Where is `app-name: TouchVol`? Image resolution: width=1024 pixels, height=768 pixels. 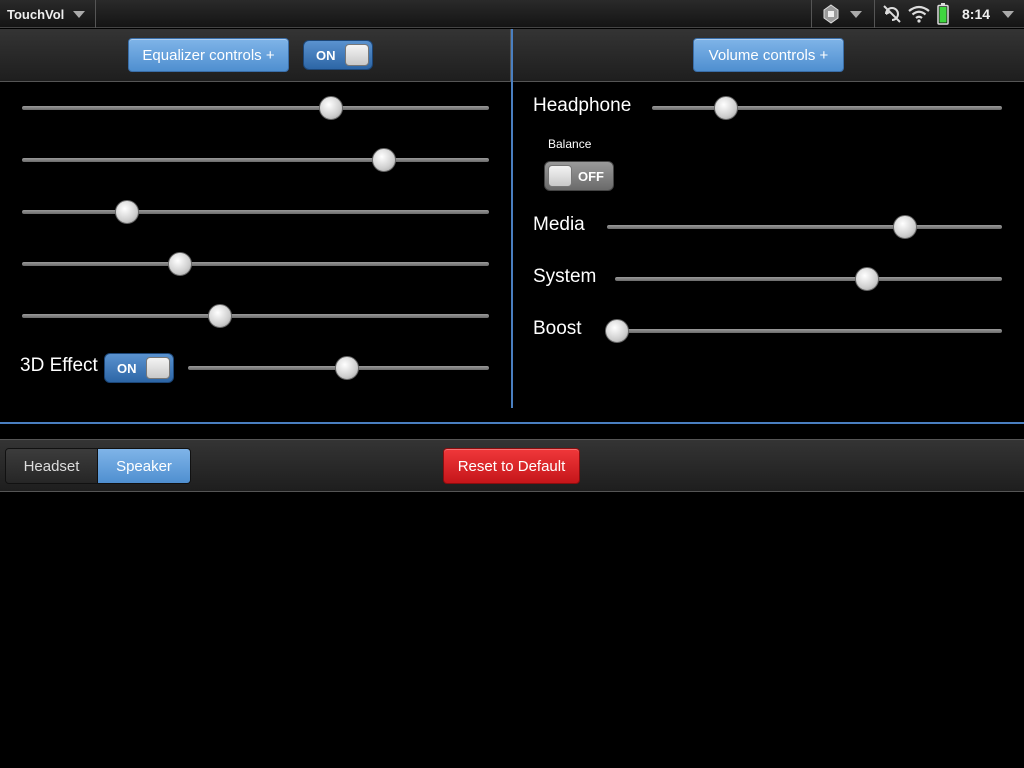 app-name: TouchVol is located at coordinates (36, 14).